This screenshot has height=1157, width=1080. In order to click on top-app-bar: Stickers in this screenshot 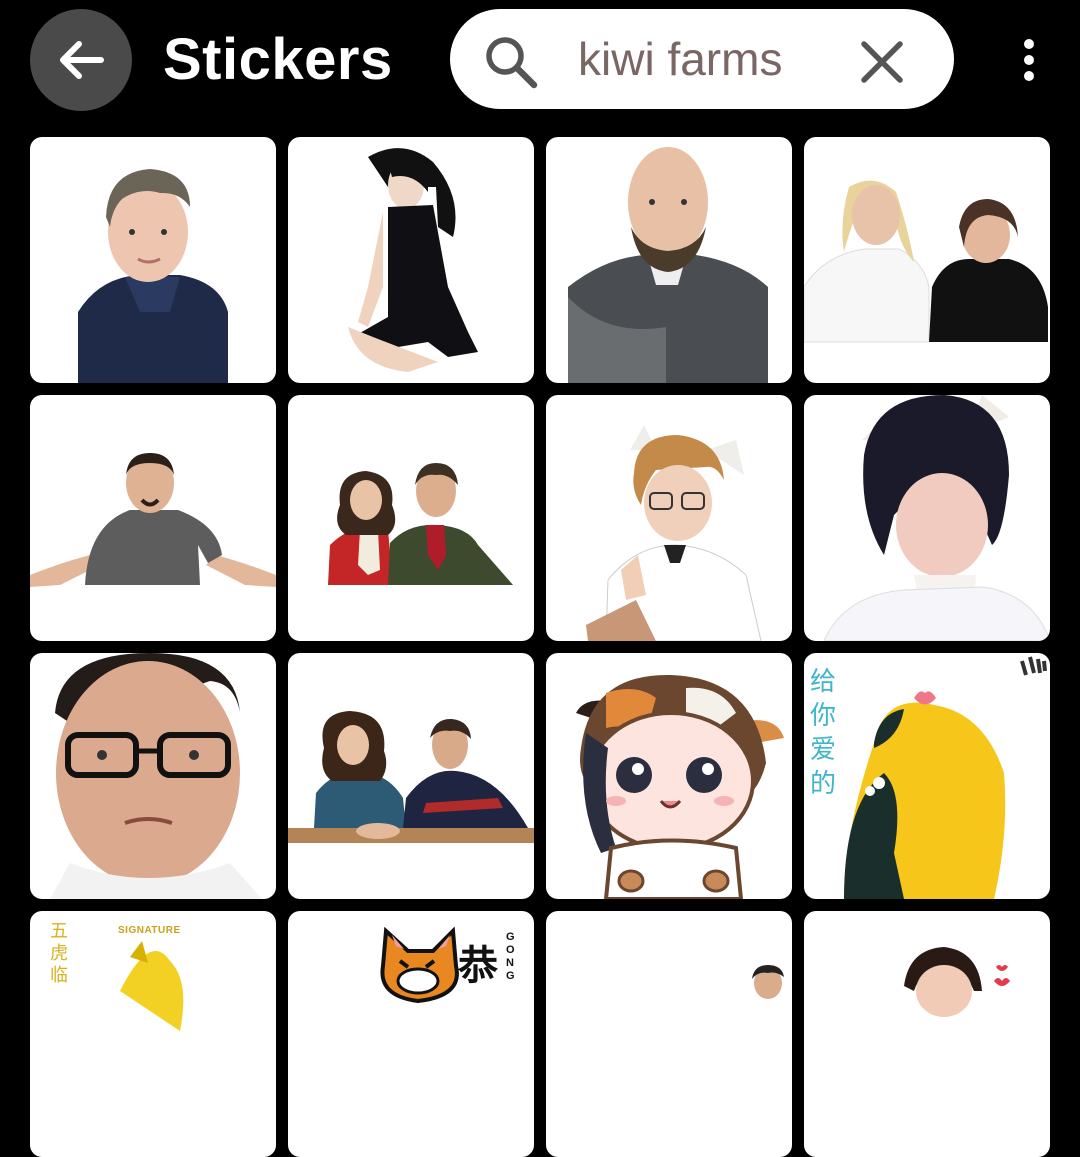, I will do `click(540, 60)`.